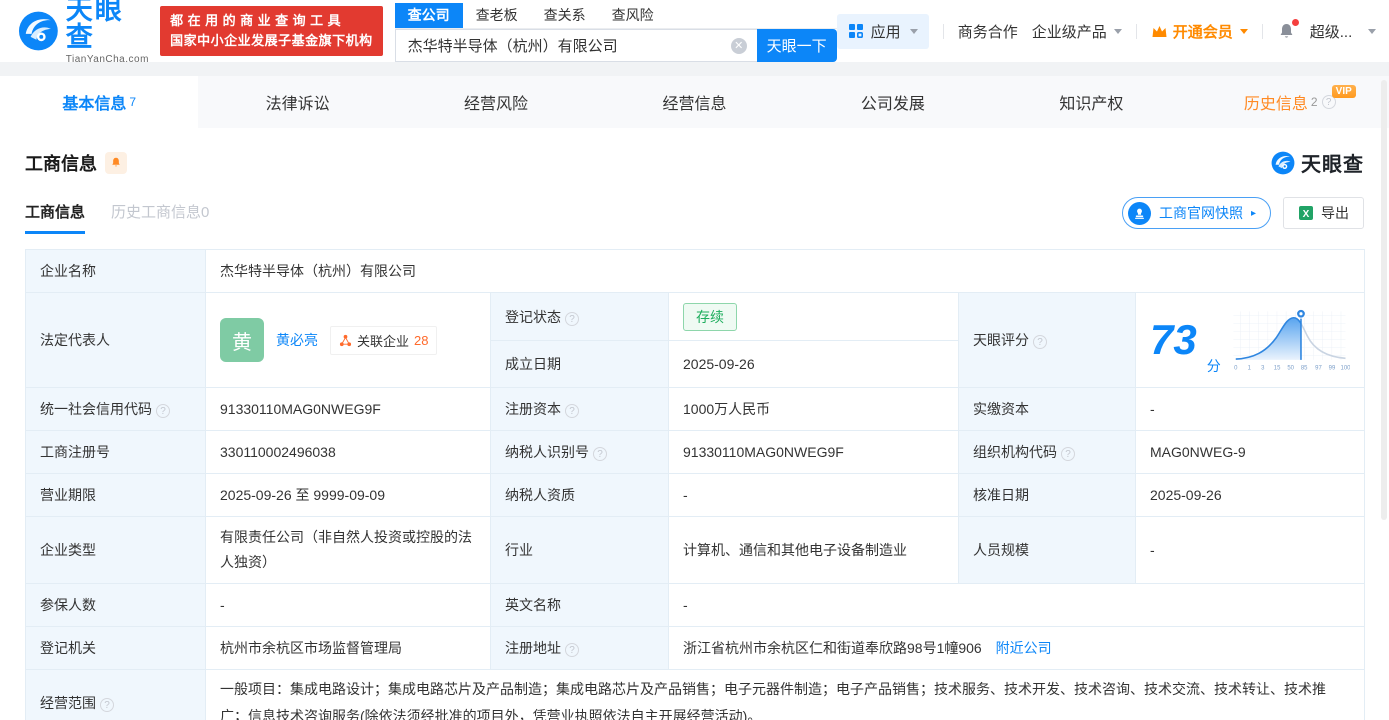 This screenshot has width=1389, height=720. I want to click on nav-business-cooperation: 商务合作, so click(988, 31).